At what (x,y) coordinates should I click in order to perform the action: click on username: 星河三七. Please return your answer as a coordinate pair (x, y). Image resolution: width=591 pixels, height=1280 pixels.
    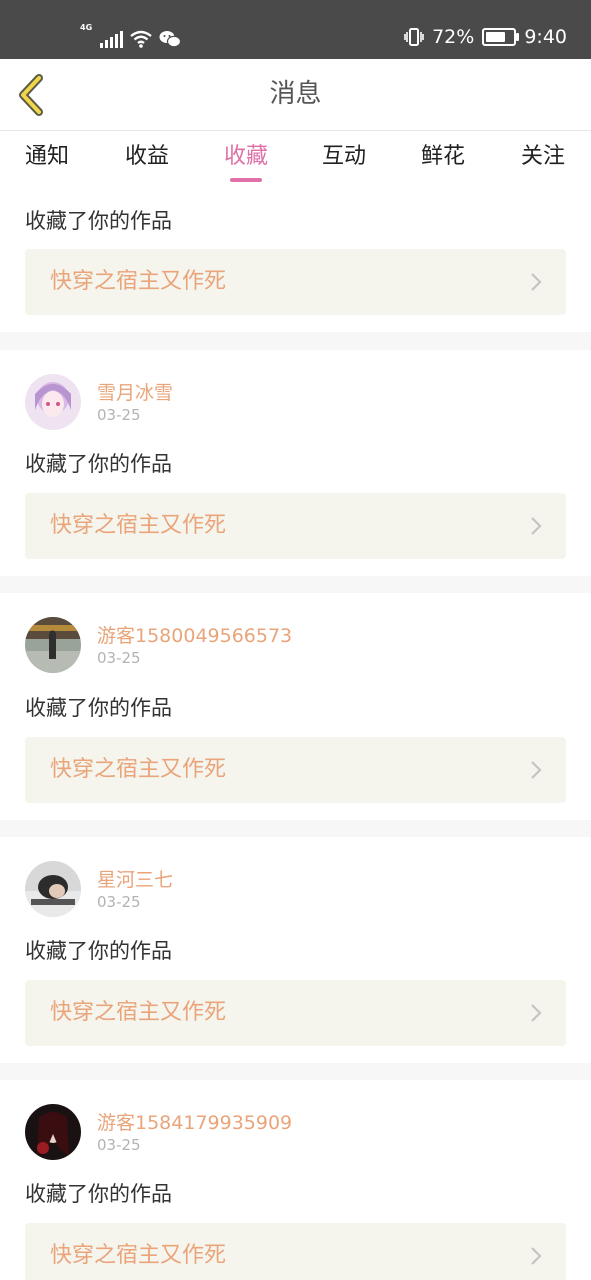
    Looking at the image, I should click on (135, 878).